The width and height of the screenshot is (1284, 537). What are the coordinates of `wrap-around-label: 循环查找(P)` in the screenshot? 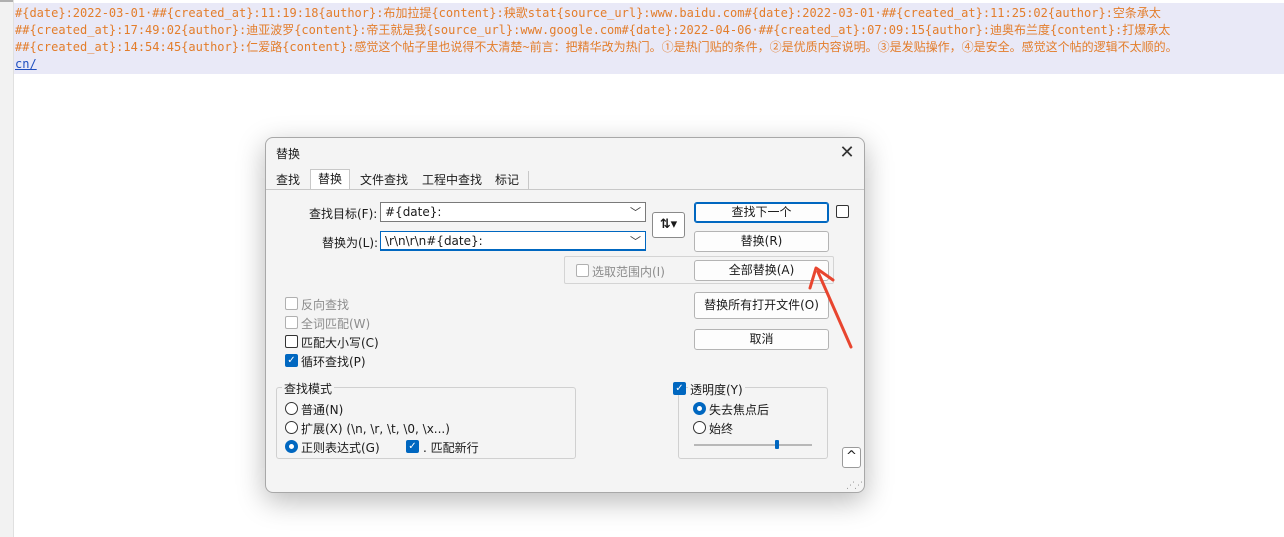 It's located at (333, 362).